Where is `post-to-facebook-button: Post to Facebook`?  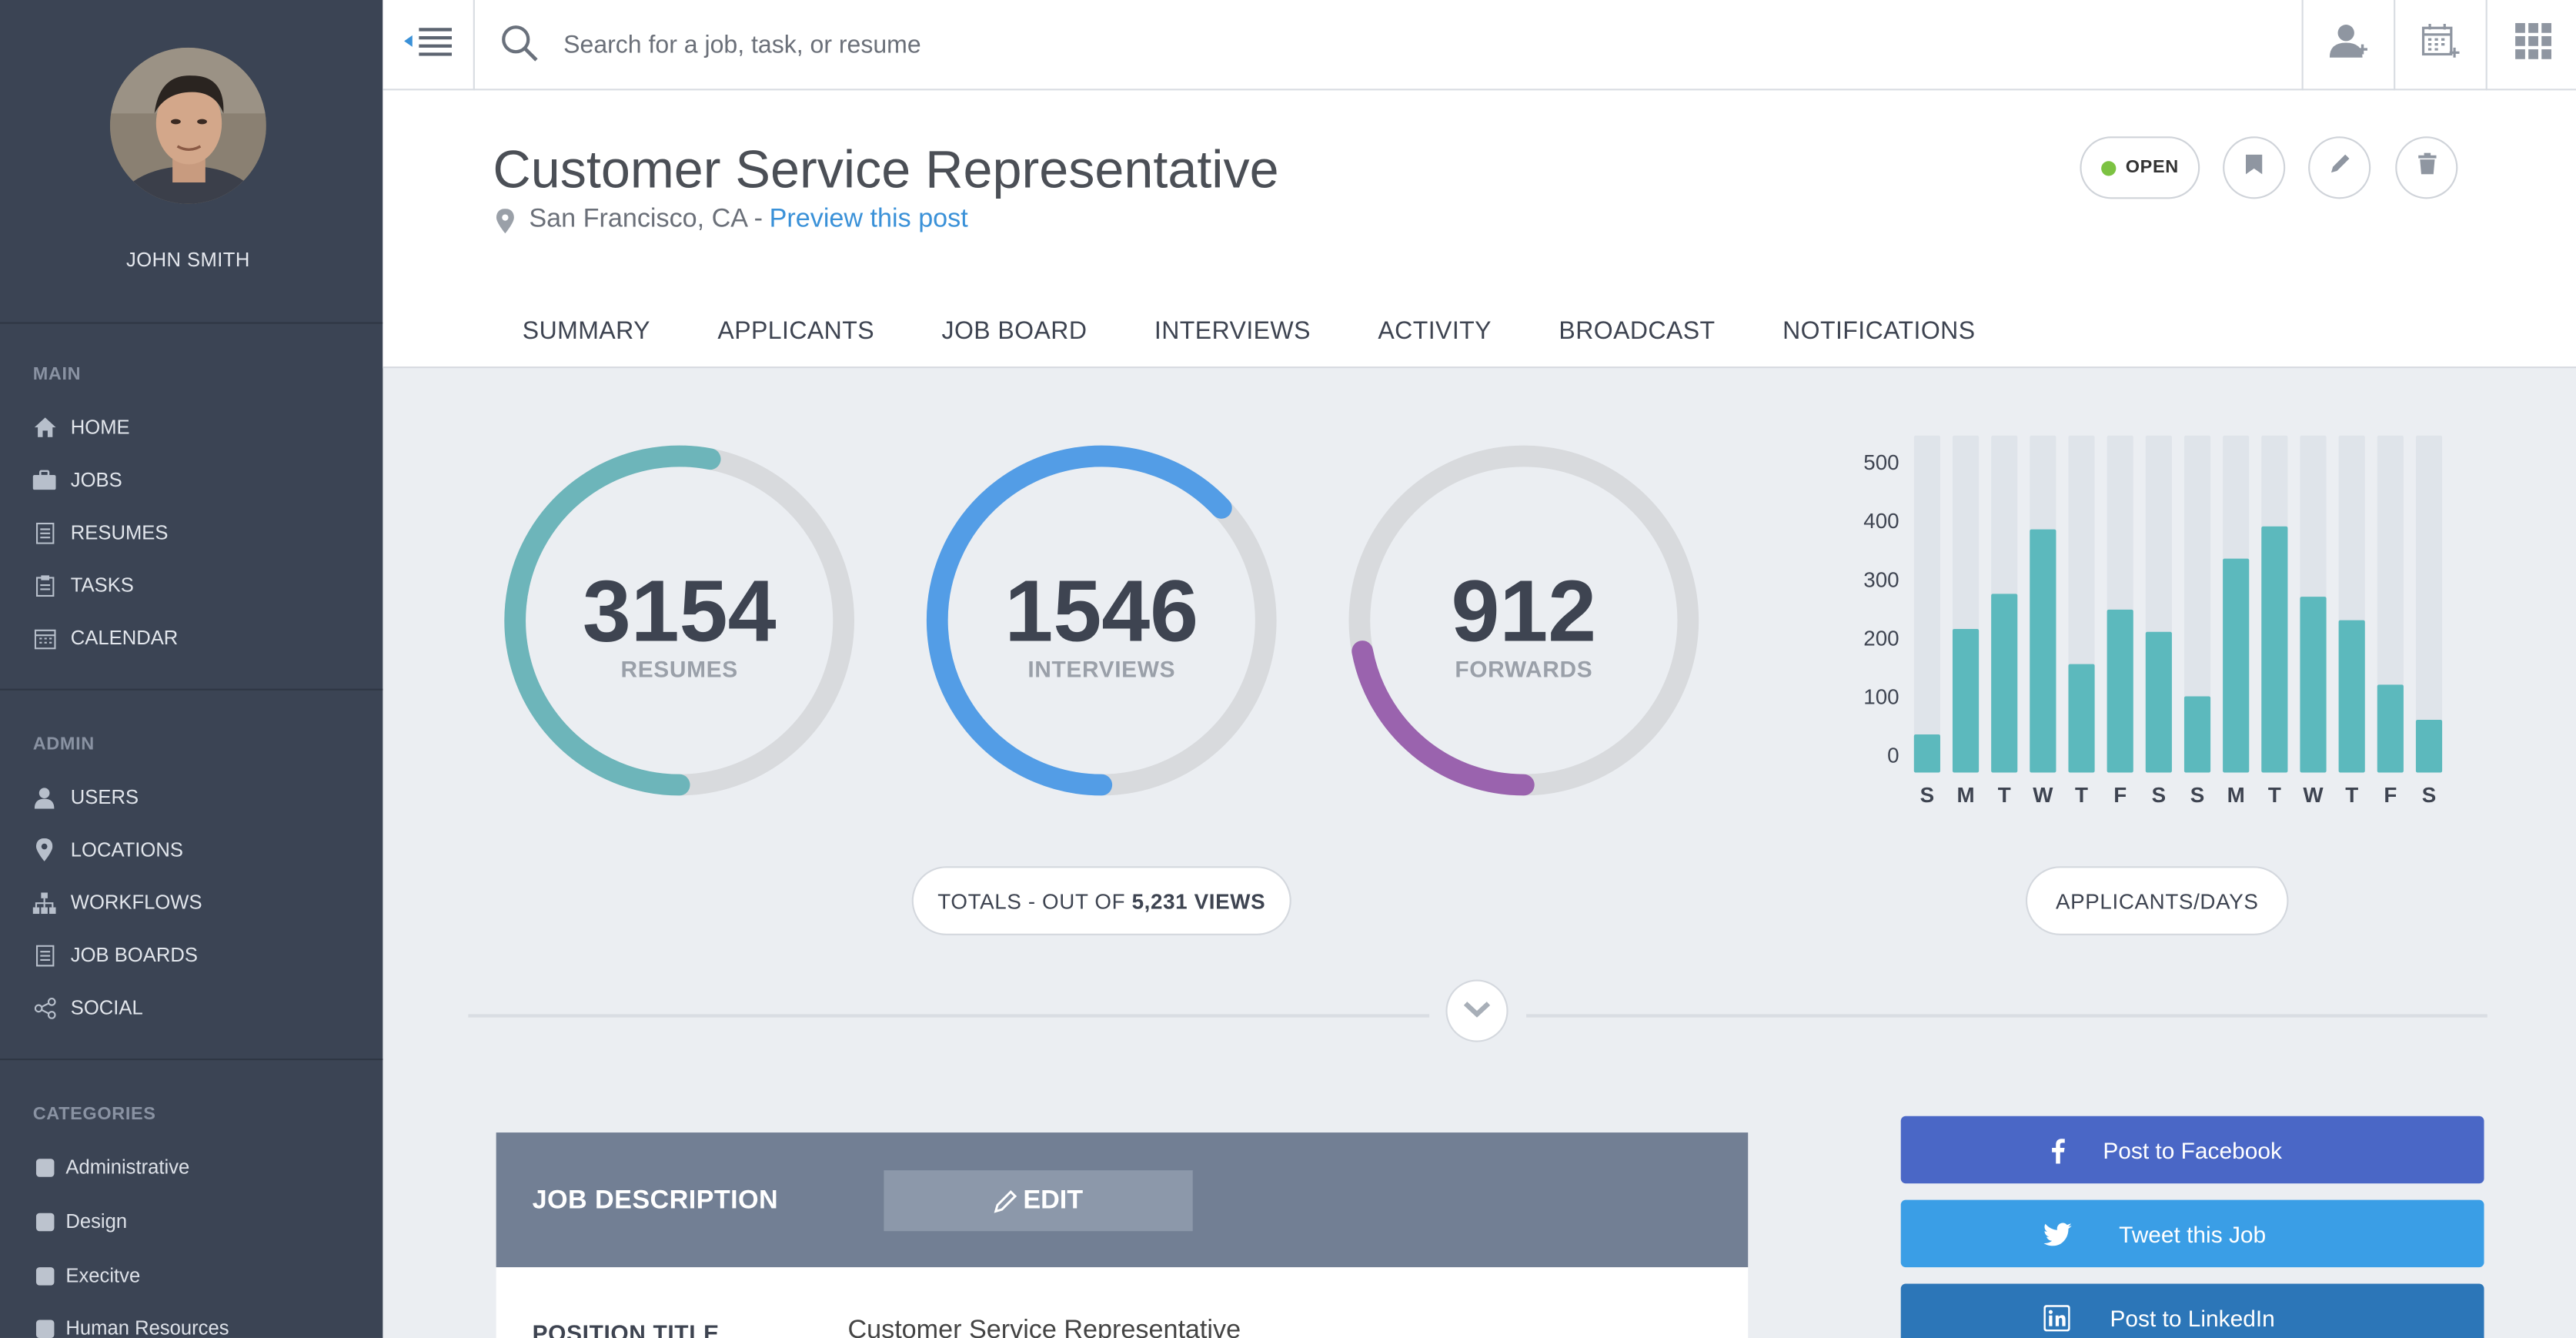 post-to-facebook-button: Post to Facebook is located at coordinates (2192, 1150).